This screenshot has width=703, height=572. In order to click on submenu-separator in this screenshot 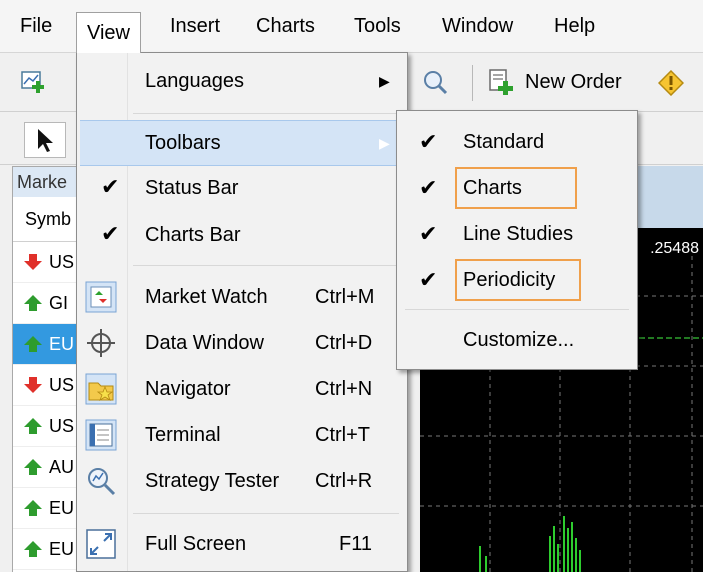, I will do `click(517, 309)`.